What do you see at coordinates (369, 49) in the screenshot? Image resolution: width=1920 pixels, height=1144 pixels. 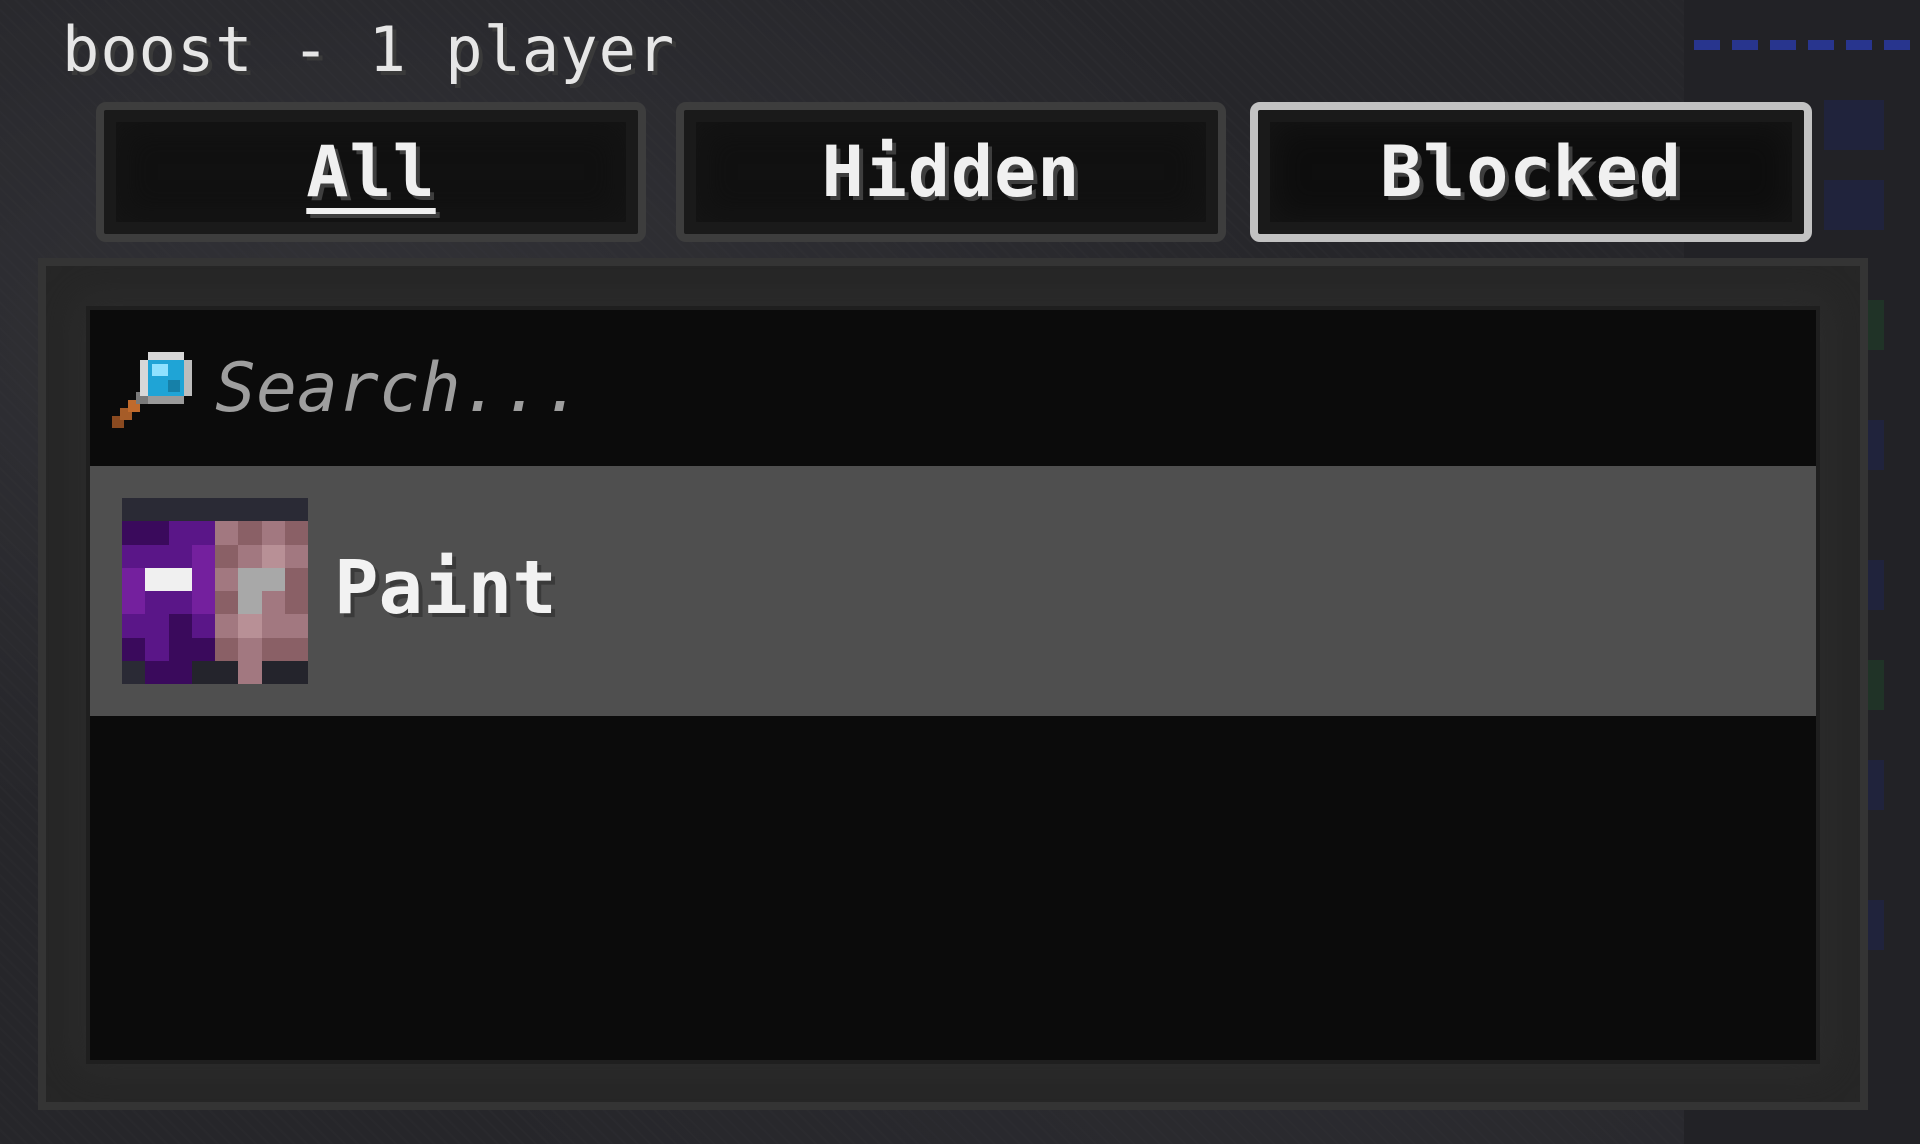 I see `server-player-count-title: boost - 1 player` at bounding box center [369, 49].